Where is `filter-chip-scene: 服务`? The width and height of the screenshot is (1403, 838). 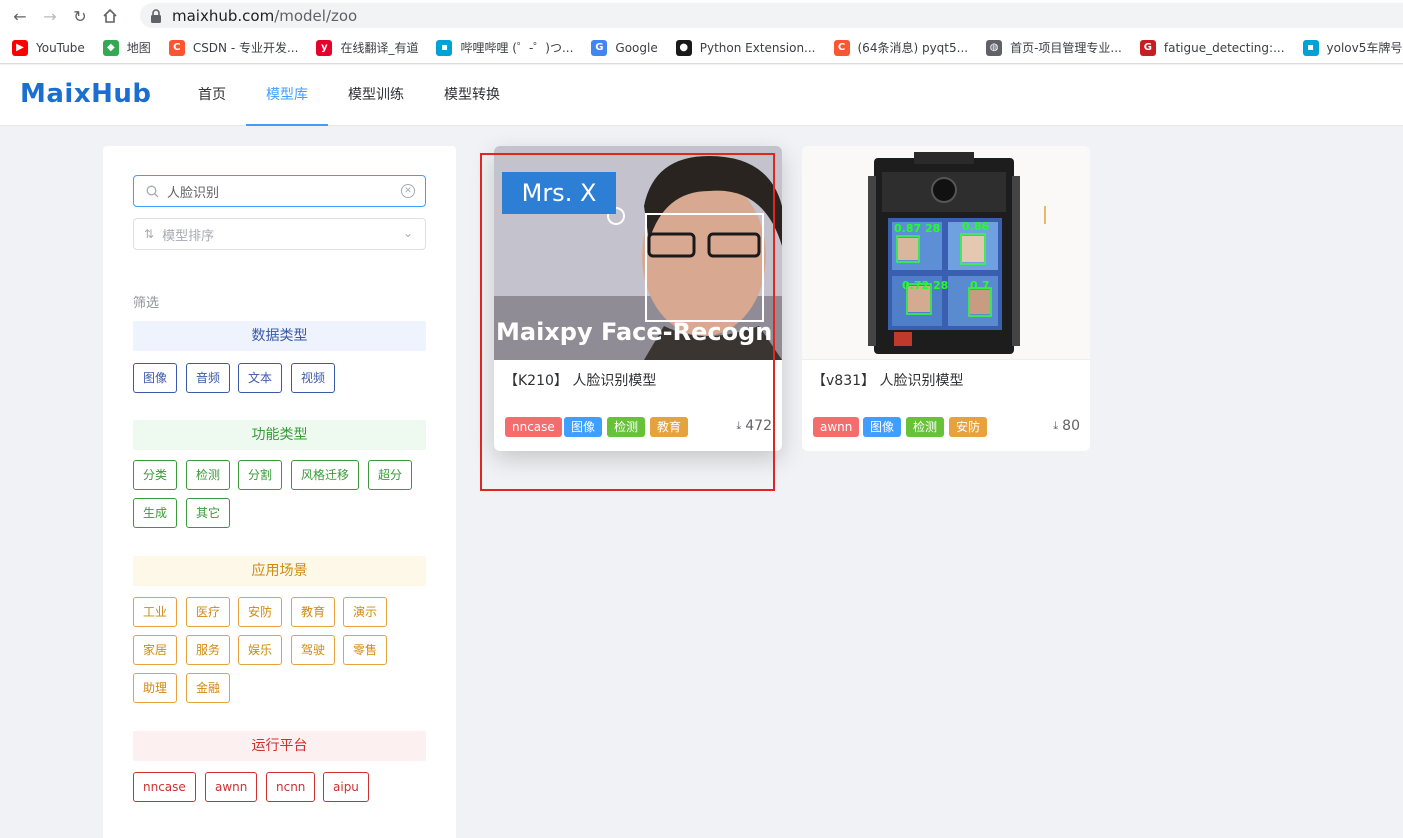 filter-chip-scene: 服务 is located at coordinates (208, 650).